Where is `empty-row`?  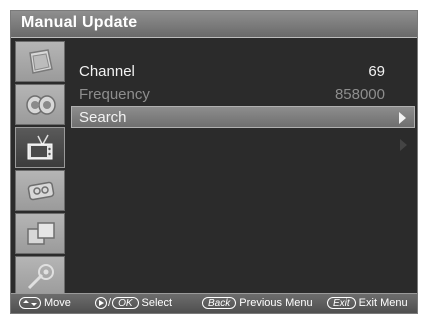 empty-row is located at coordinates (243, 145).